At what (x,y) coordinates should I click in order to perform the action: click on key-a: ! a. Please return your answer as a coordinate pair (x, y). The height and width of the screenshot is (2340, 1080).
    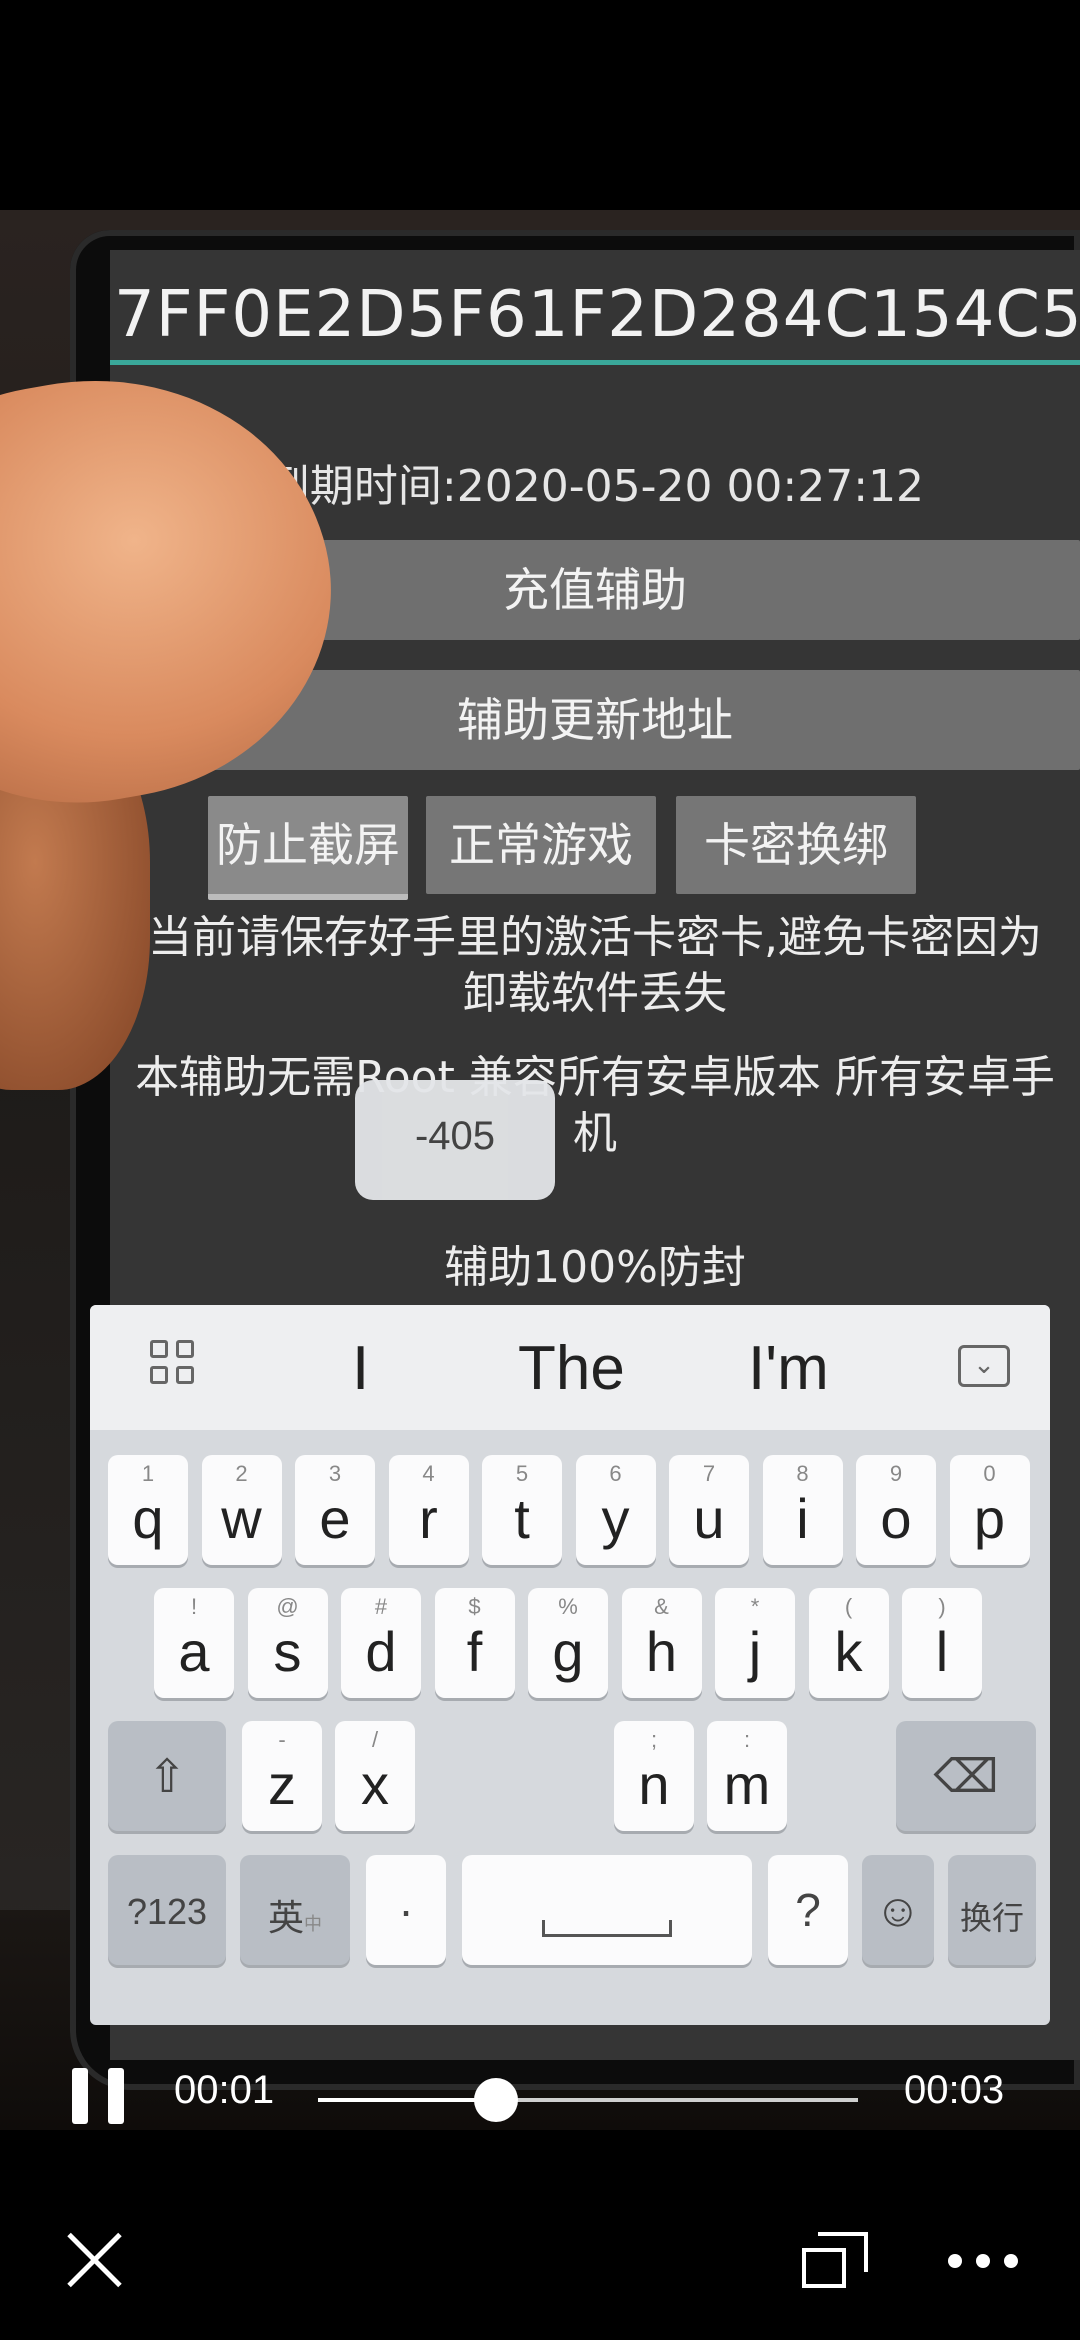
    Looking at the image, I should click on (194, 1643).